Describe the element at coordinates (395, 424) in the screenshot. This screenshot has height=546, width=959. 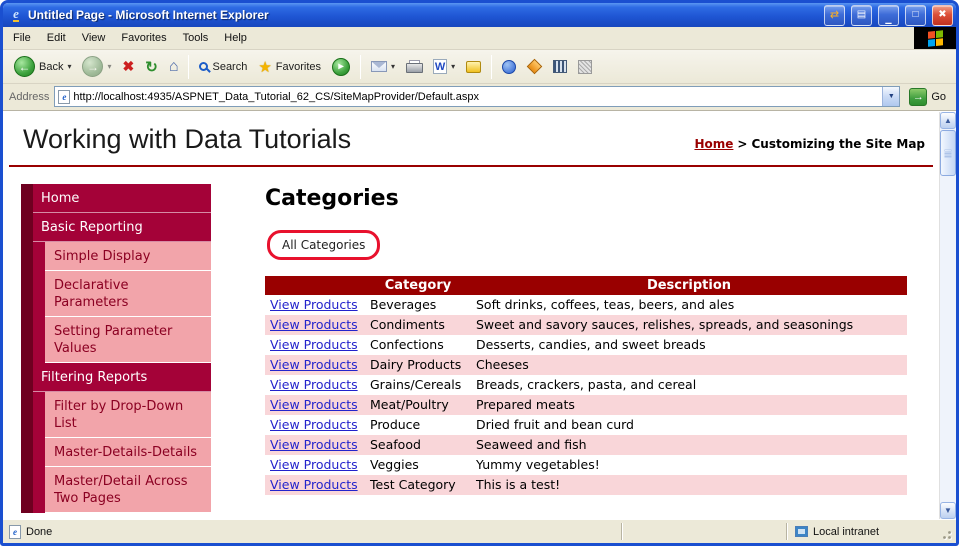
I see `category-cell: Produce` at that location.